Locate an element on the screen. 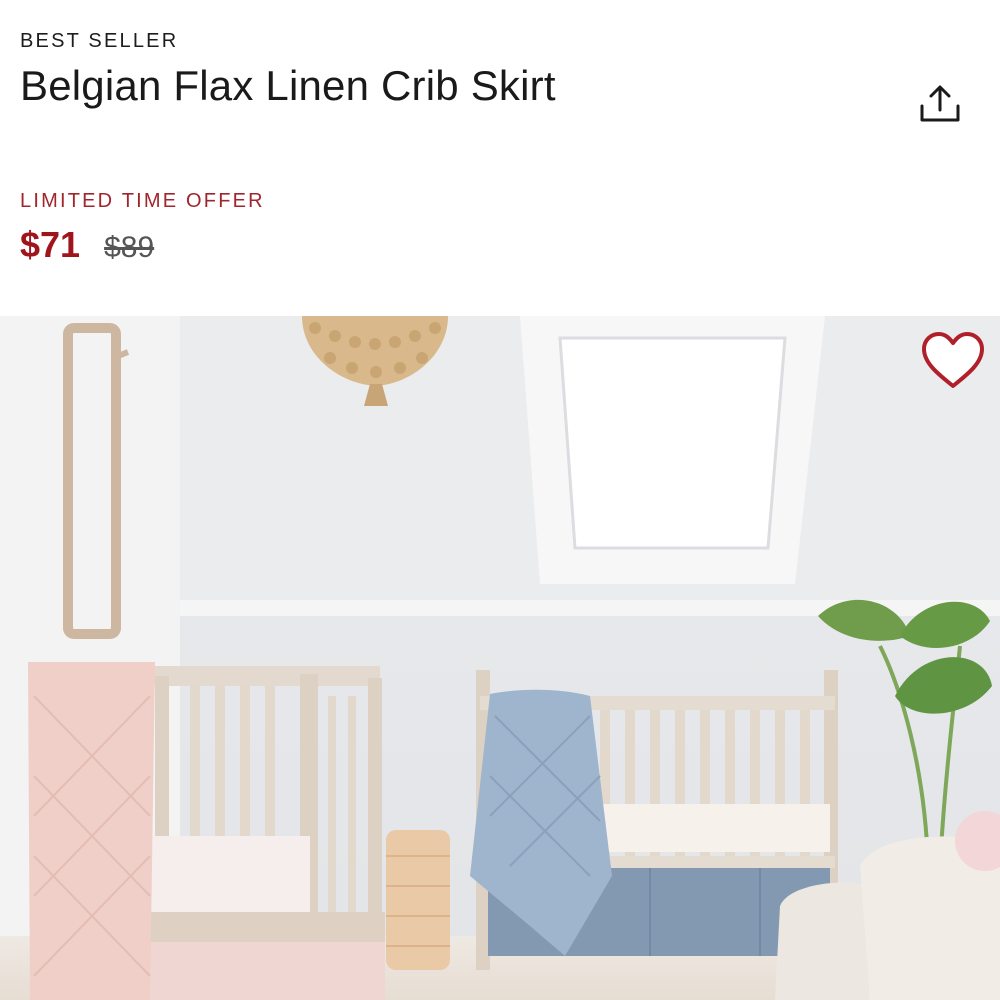 This screenshot has height=1000, width=1000. share-button is located at coordinates (940, 104).